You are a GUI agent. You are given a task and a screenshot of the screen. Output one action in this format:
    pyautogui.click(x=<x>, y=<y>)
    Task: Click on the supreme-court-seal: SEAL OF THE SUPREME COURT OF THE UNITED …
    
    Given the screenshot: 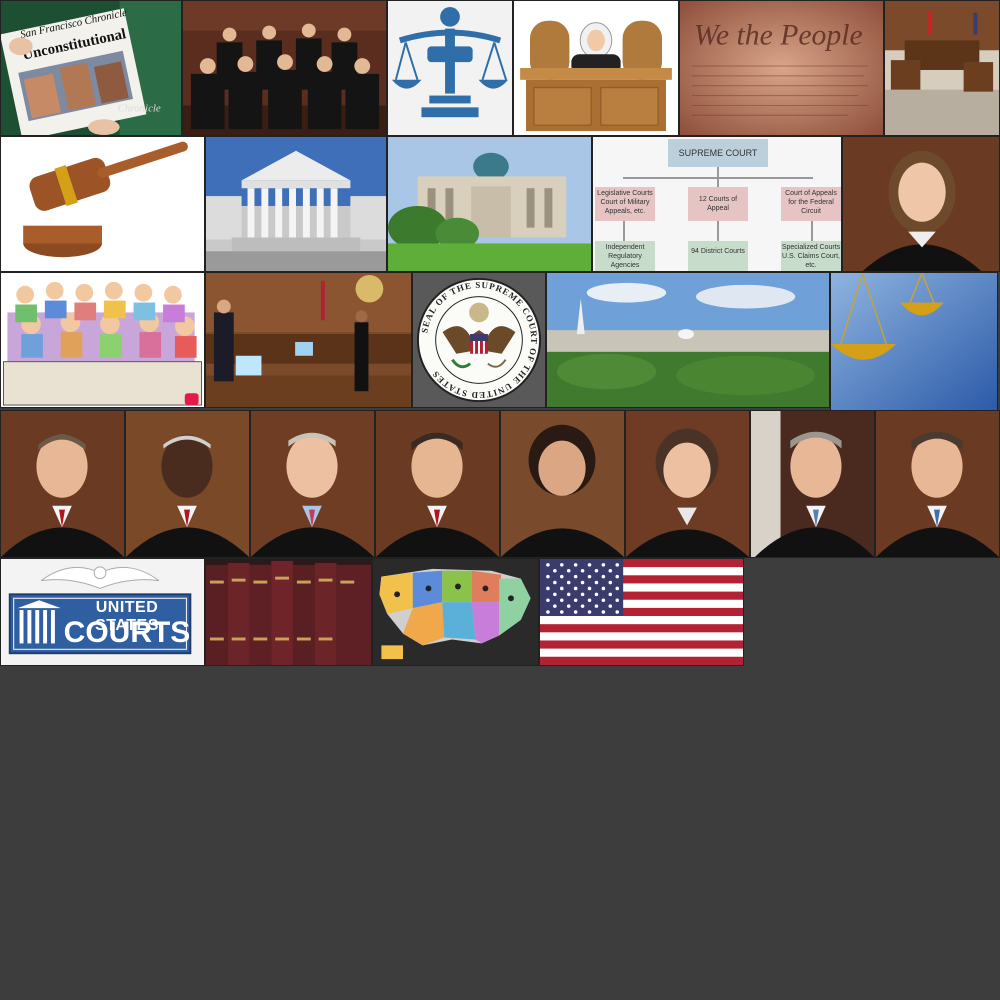 What is the action you would take?
    pyautogui.click(x=479, y=340)
    